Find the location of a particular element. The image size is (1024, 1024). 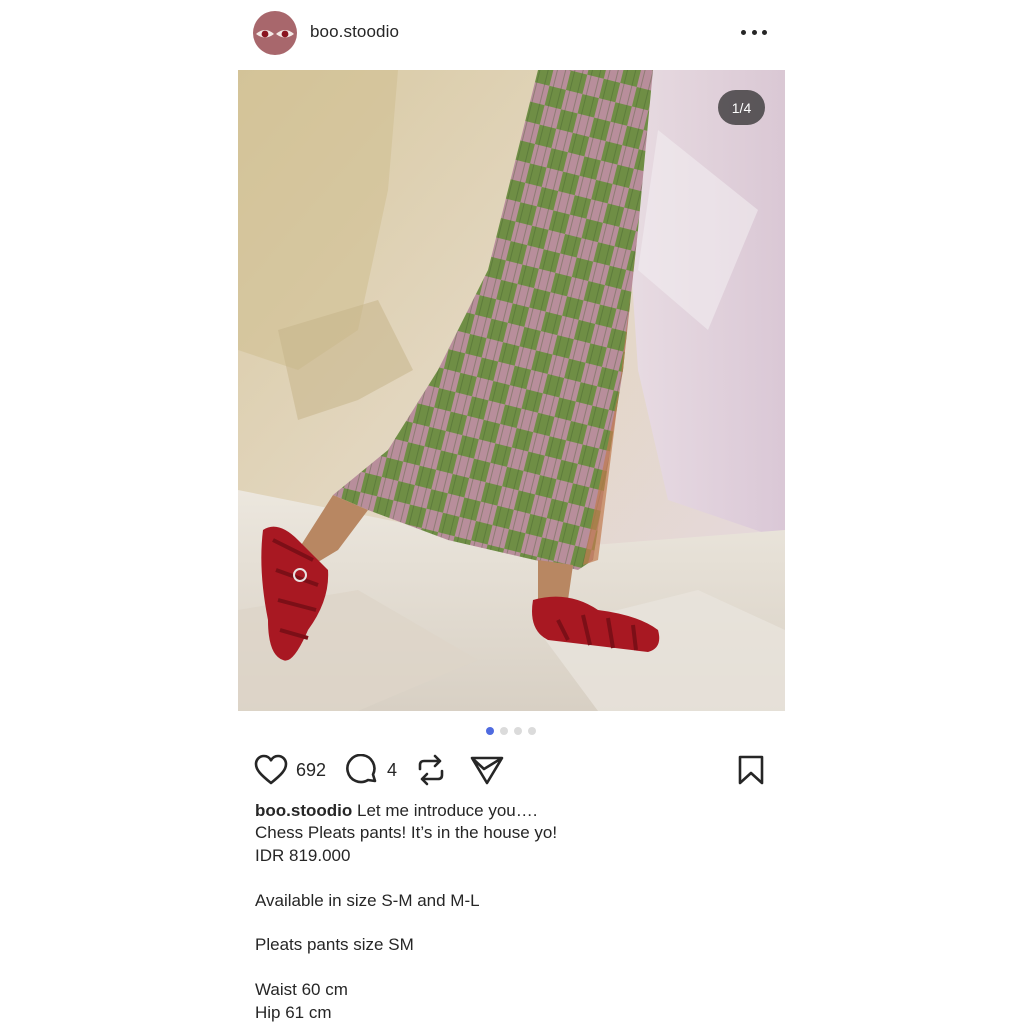

send-icon is located at coordinates (487, 770).